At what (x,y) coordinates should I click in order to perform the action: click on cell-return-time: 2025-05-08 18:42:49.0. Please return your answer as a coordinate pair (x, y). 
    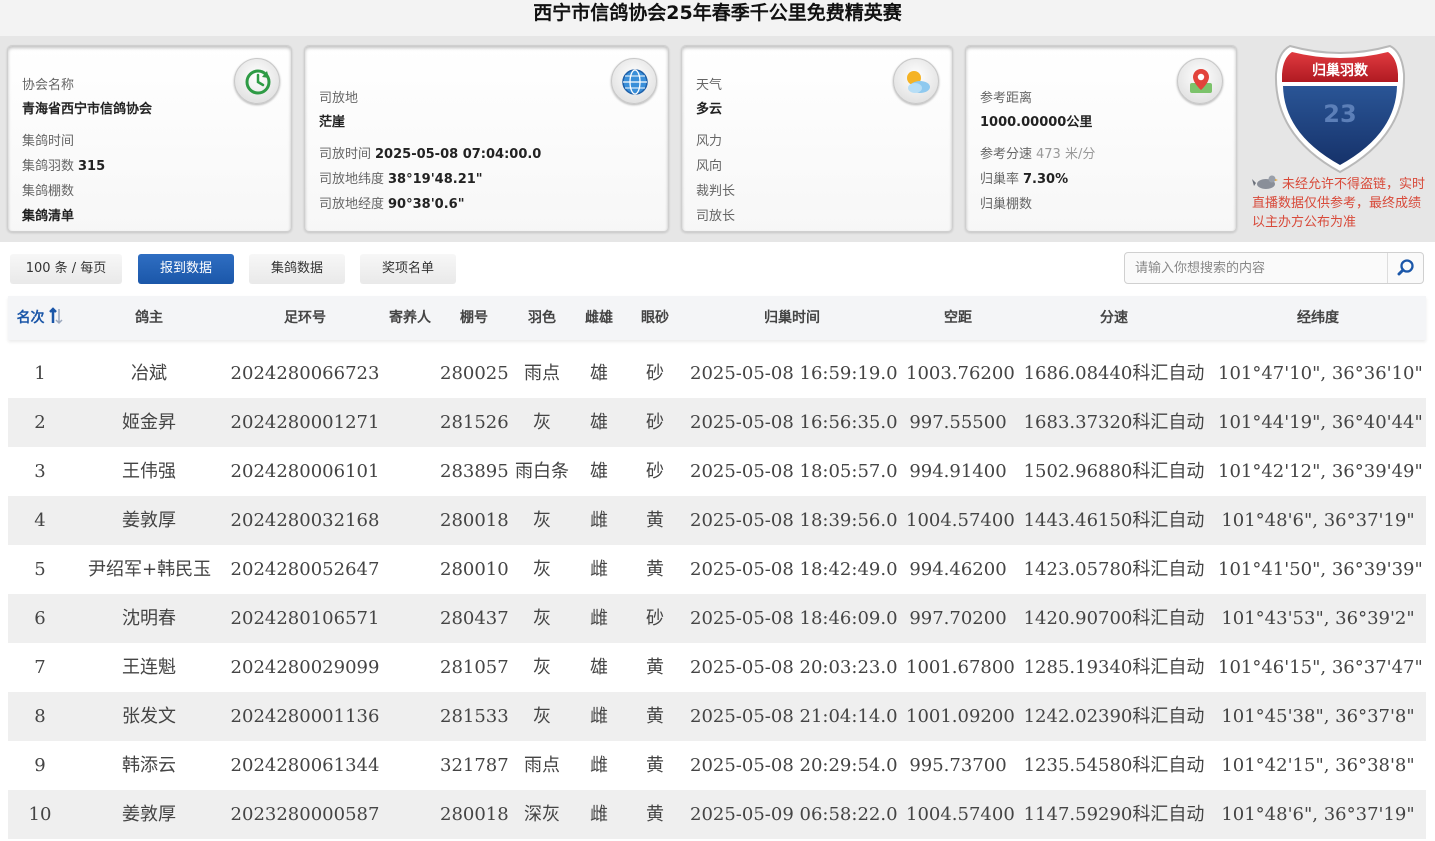
    Looking at the image, I should click on (794, 569).